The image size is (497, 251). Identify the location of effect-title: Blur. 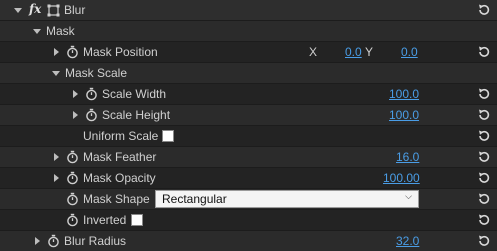
(75, 10).